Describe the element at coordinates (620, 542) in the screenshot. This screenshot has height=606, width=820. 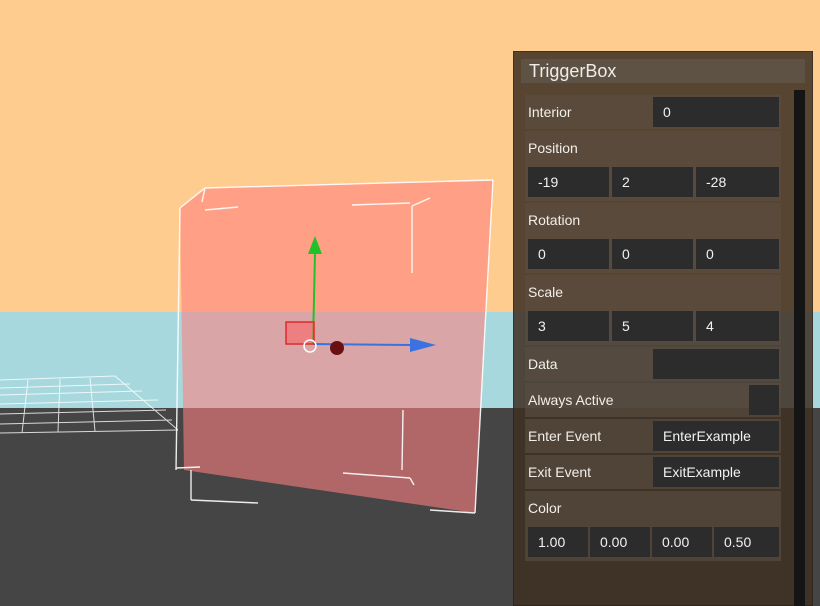
I see `color-g-input: 0.00` at that location.